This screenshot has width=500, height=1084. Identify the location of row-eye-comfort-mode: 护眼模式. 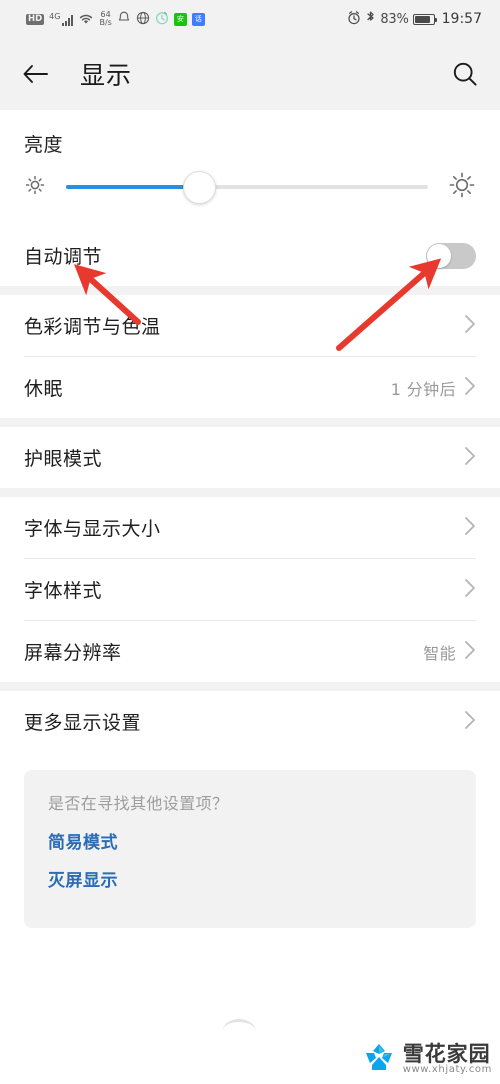
(250, 457).